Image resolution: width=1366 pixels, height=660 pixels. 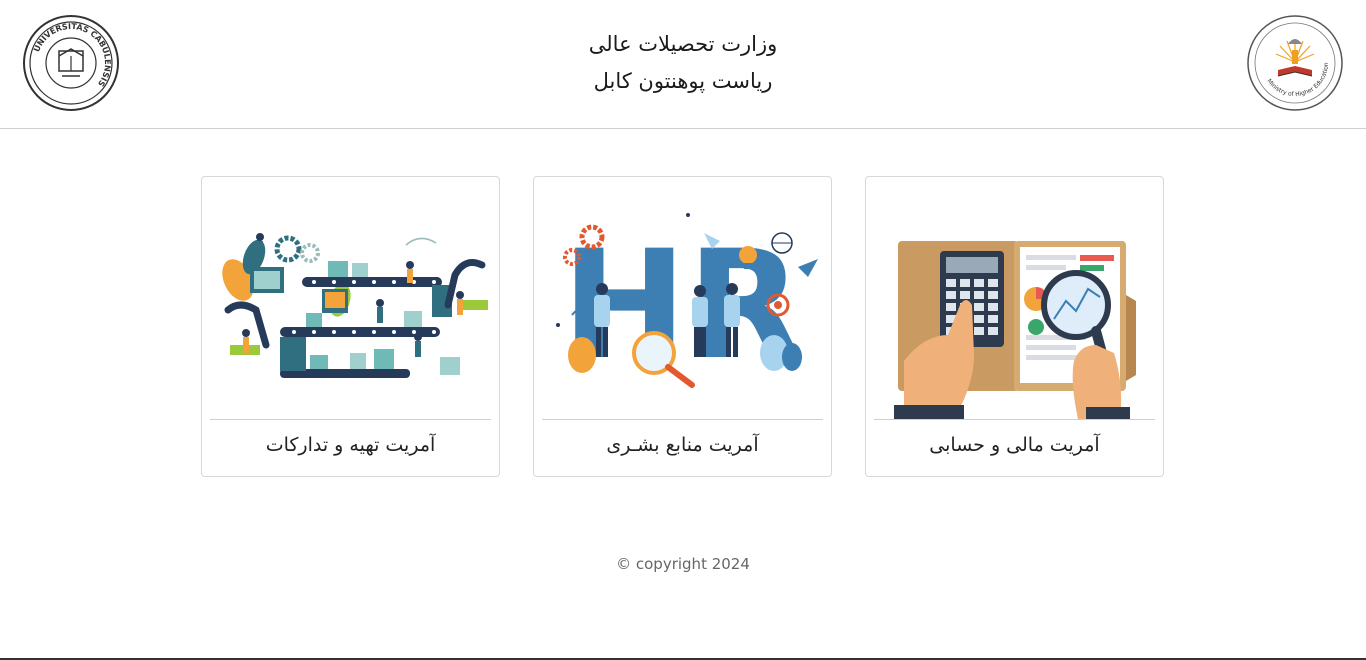 I want to click on procurement-illustration-icon, so click(x=350, y=302).